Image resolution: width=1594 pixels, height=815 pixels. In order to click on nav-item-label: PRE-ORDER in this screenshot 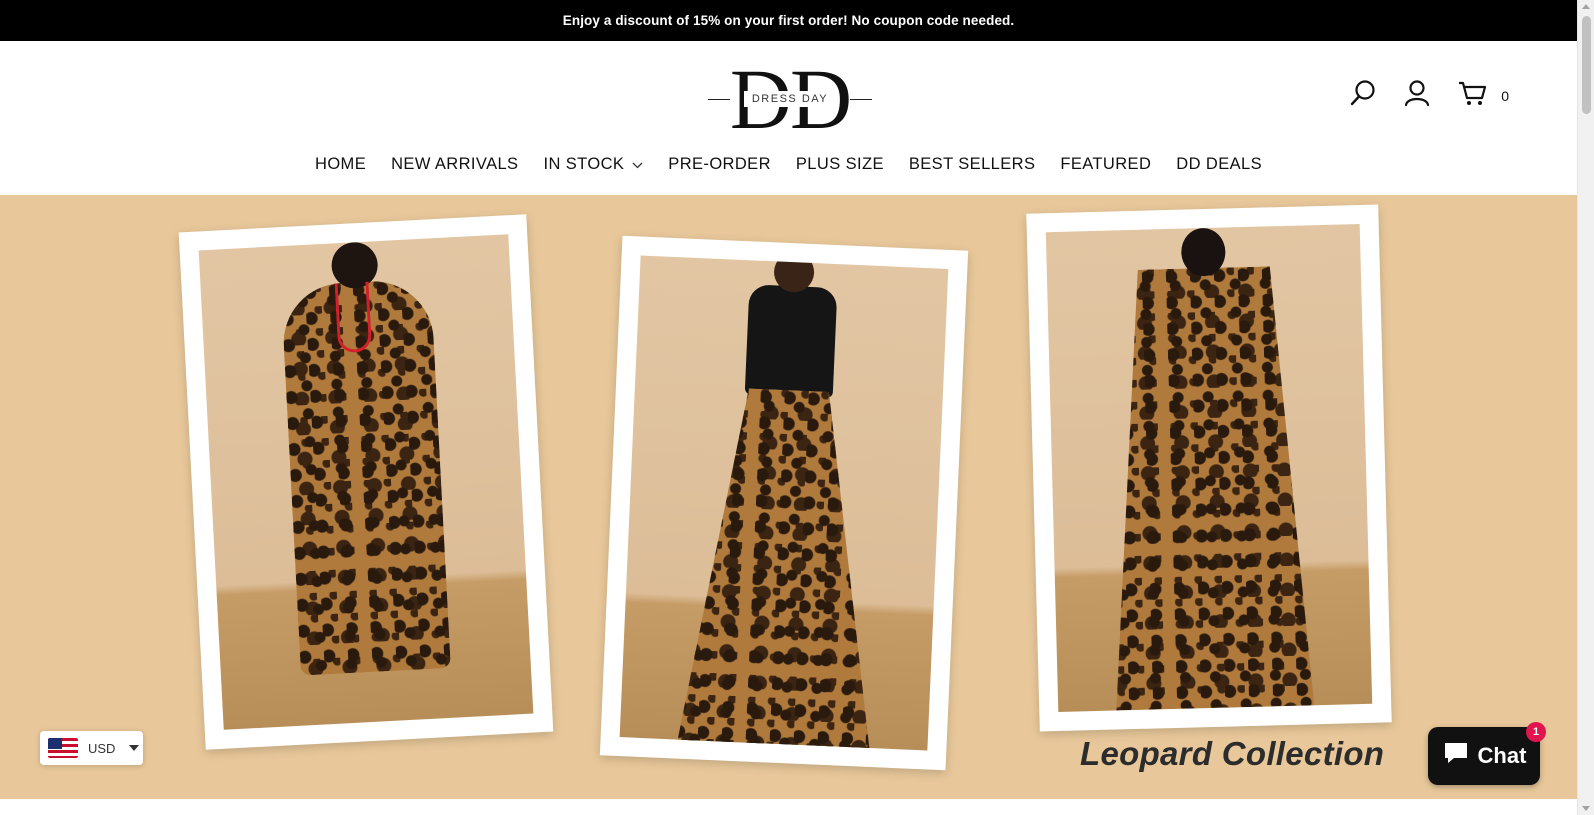, I will do `click(719, 164)`.